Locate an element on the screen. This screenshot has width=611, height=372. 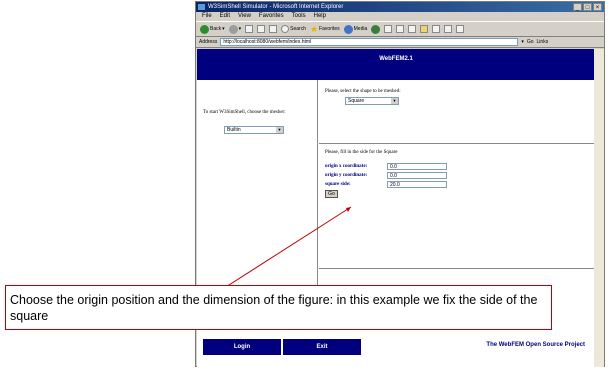
origin-y-label: origin y coordinate: is located at coordinates (346, 175).